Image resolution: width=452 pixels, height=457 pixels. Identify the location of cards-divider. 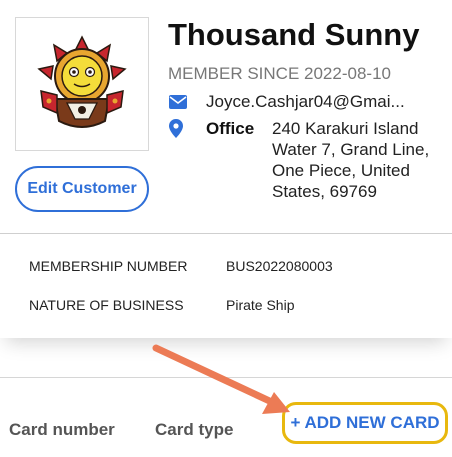
(226, 377).